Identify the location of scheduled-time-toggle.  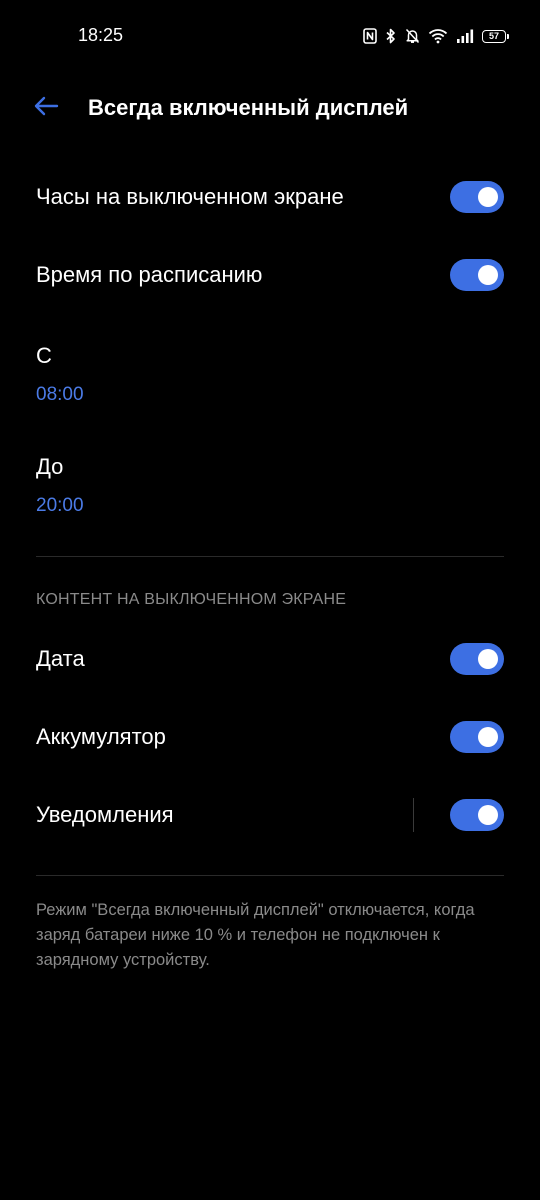
(477, 275).